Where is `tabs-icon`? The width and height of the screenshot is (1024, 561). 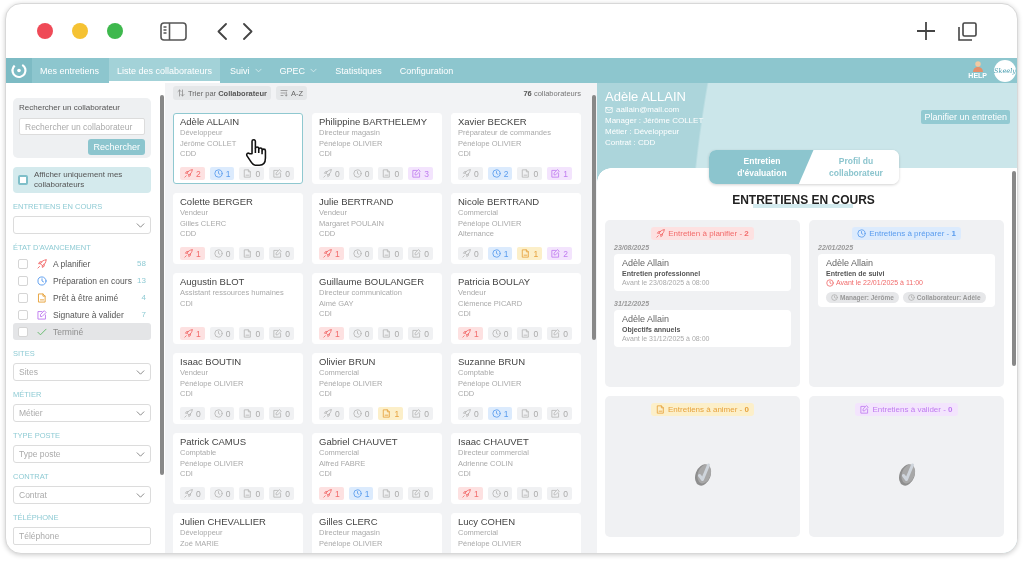 tabs-icon is located at coordinates (967, 31).